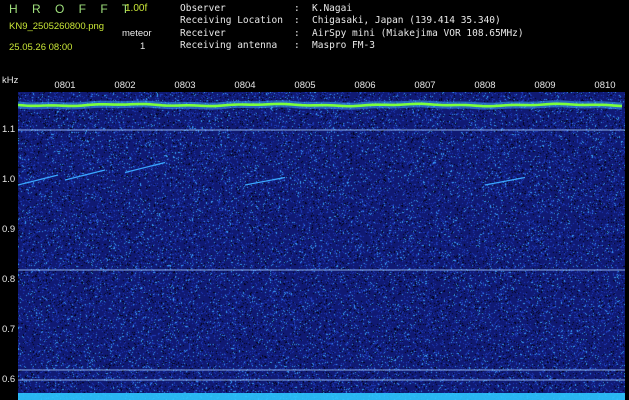 Image resolution: width=629 pixels, height=400 pixels. What do you see at coordinates (605, 85) in the screenshot?
I see `x-tick-label: 0810` at bounding box center [605, 85].